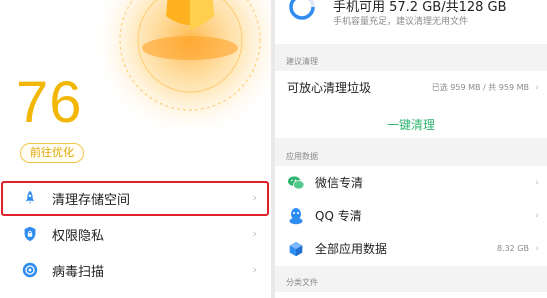 The image size is (547, 298). I want to click on files-card, so click(411, 295).